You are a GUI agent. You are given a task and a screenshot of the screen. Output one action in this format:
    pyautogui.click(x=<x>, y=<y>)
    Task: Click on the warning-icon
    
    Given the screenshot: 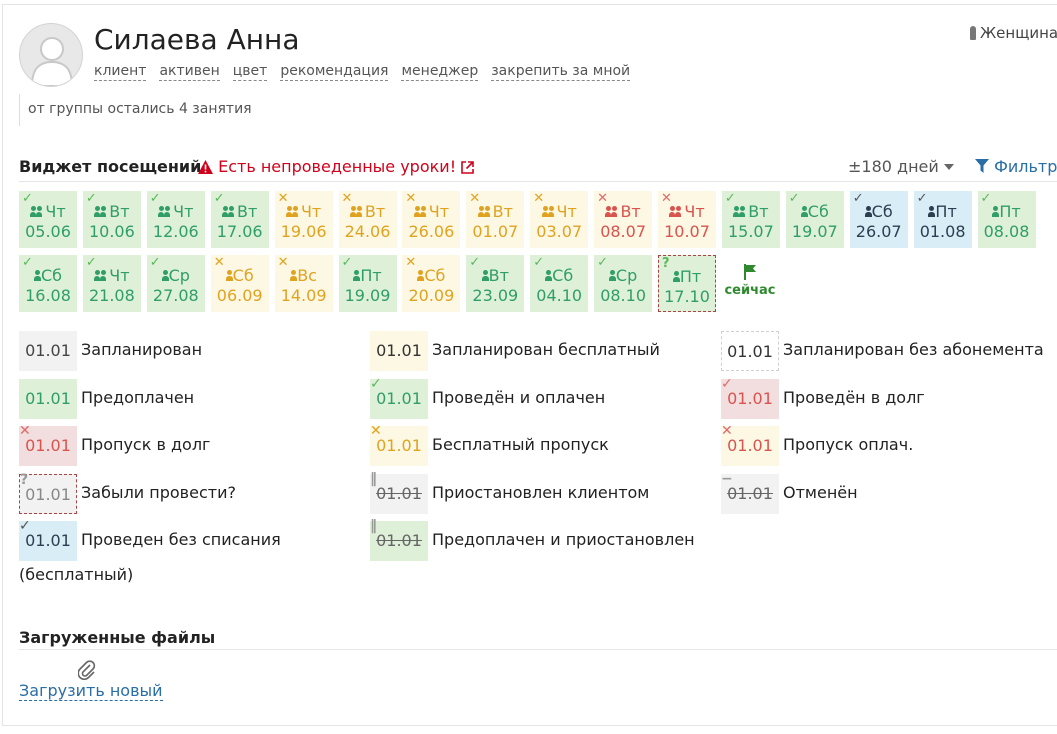 What is the action you would take?
    pyautogui.click(x=205, y=167)
    